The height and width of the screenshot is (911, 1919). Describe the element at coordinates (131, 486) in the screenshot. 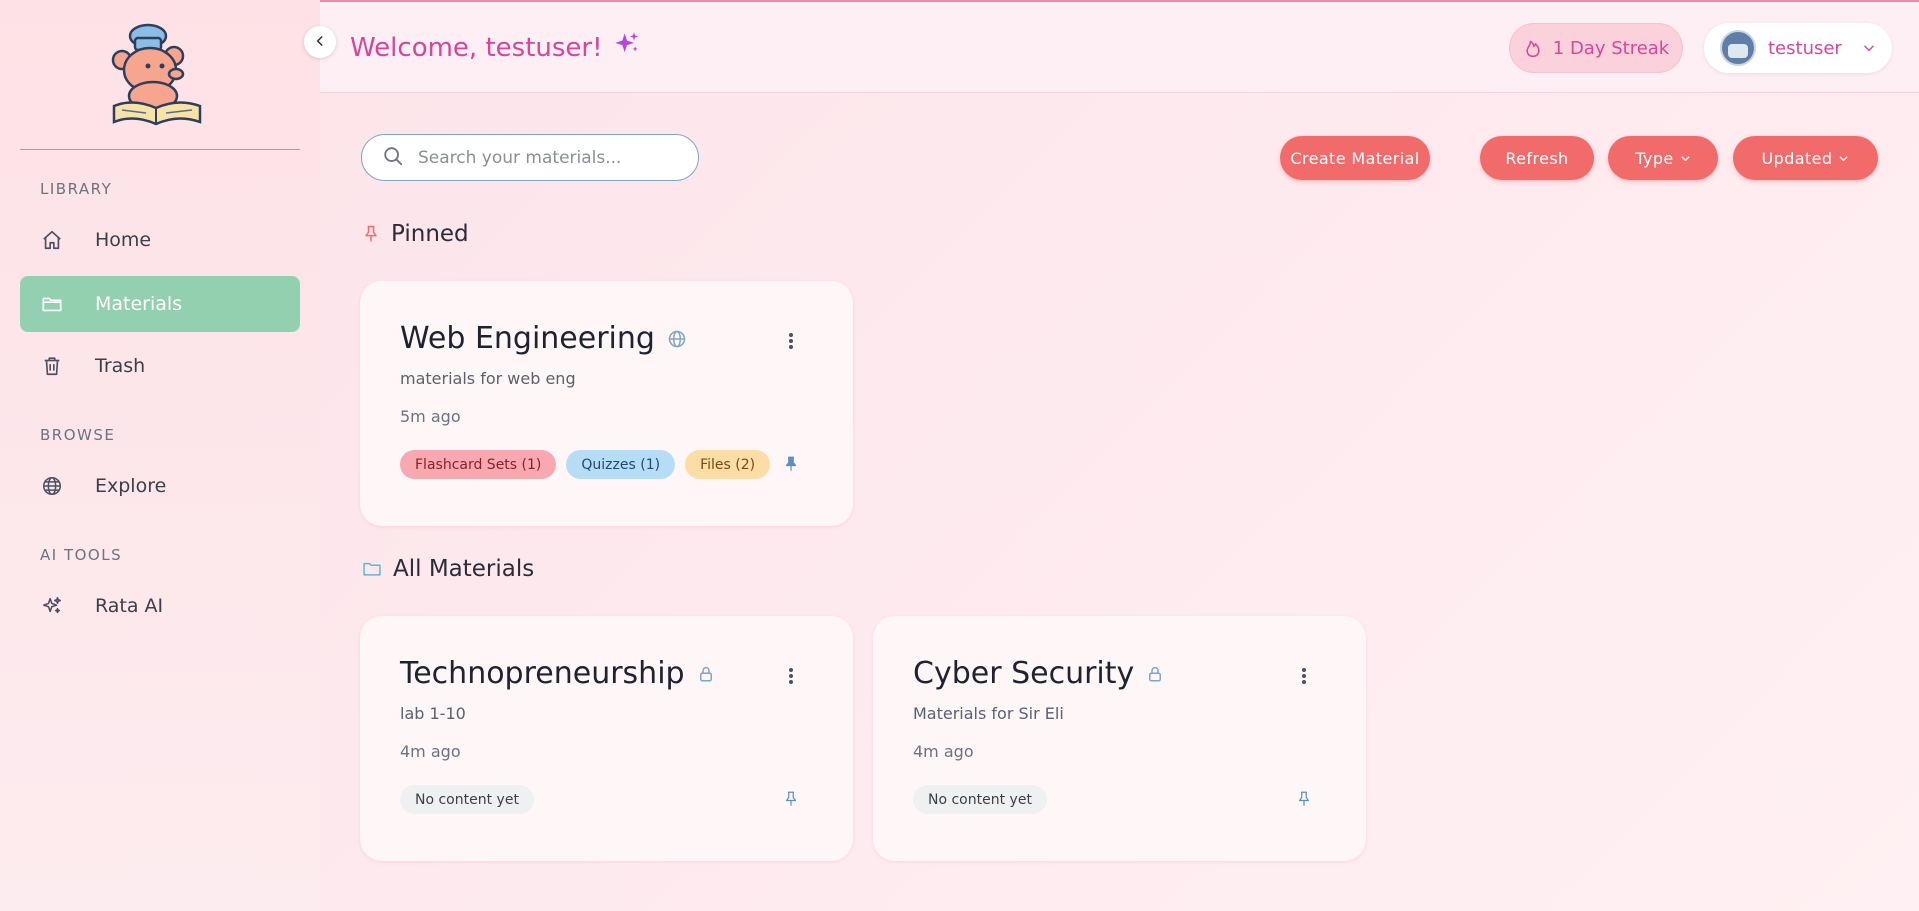

I see `sidebar-item-label: Explore` at that location.